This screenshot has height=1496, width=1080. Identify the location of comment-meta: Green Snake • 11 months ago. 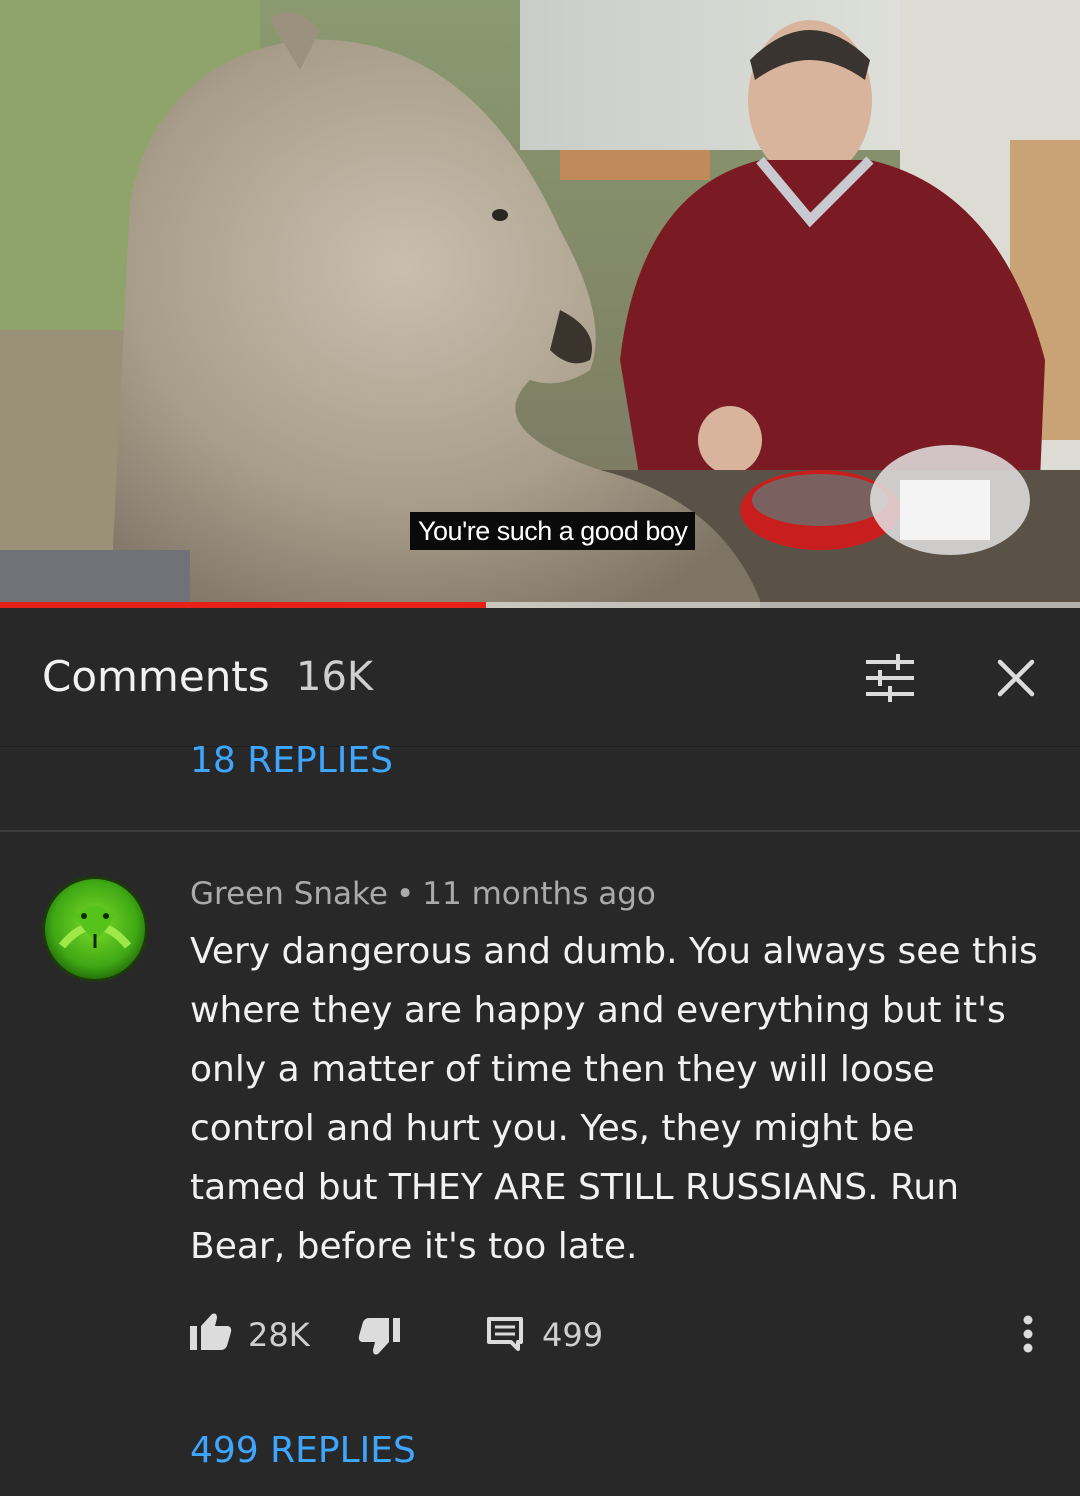
(423, 894).